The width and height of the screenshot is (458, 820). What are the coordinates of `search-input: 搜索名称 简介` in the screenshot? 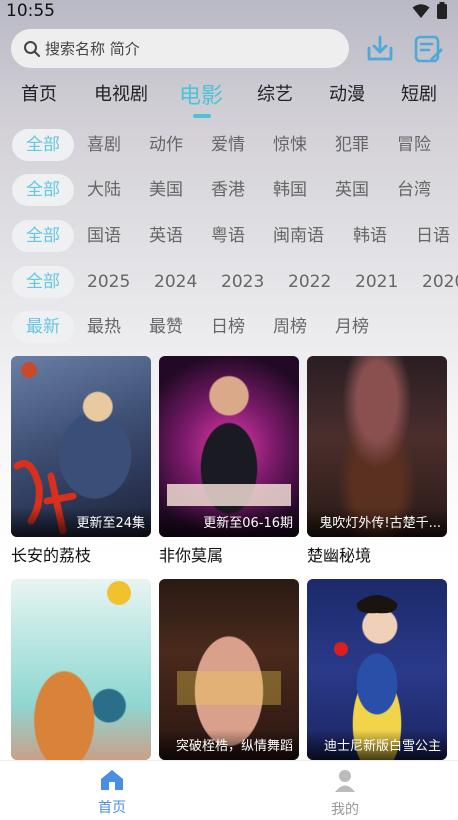 It's located at (180, 48).